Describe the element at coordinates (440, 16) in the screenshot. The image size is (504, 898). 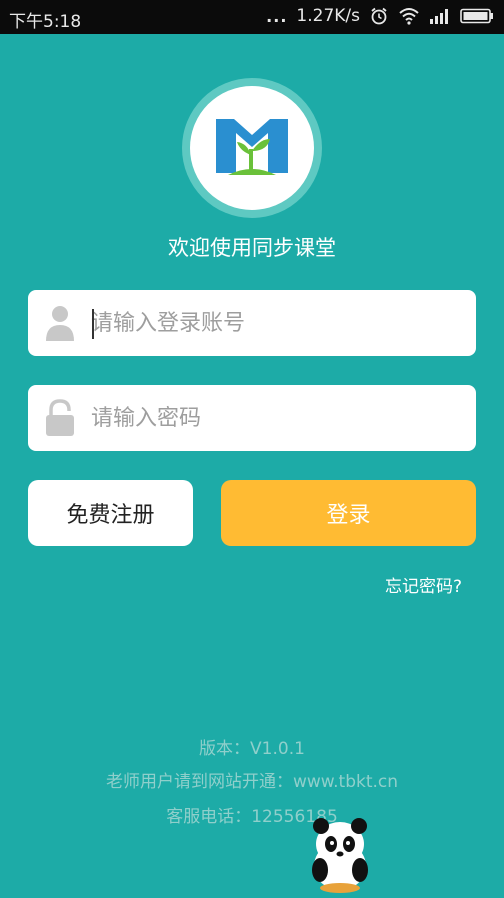
I see `signal-icon` at that location.